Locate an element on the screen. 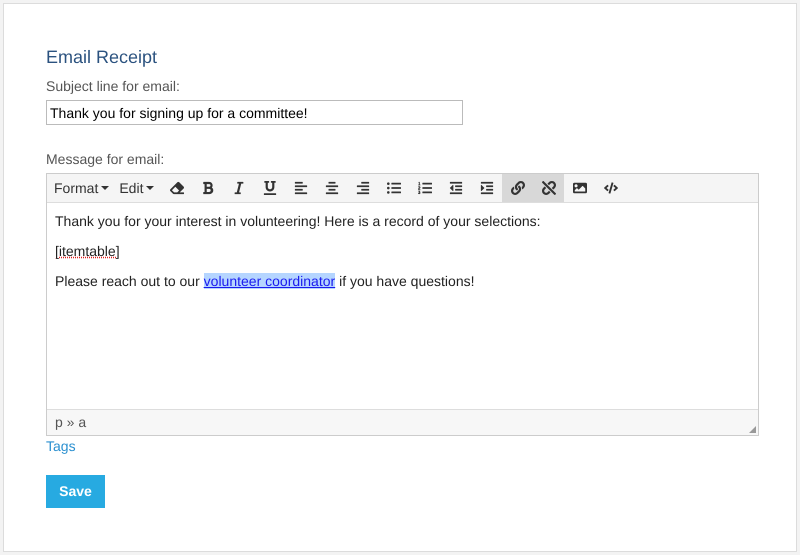 Image resolution: width=800 pixels, height=555 pixels. field-label: Message for email: is located at coordinates (105, 159).